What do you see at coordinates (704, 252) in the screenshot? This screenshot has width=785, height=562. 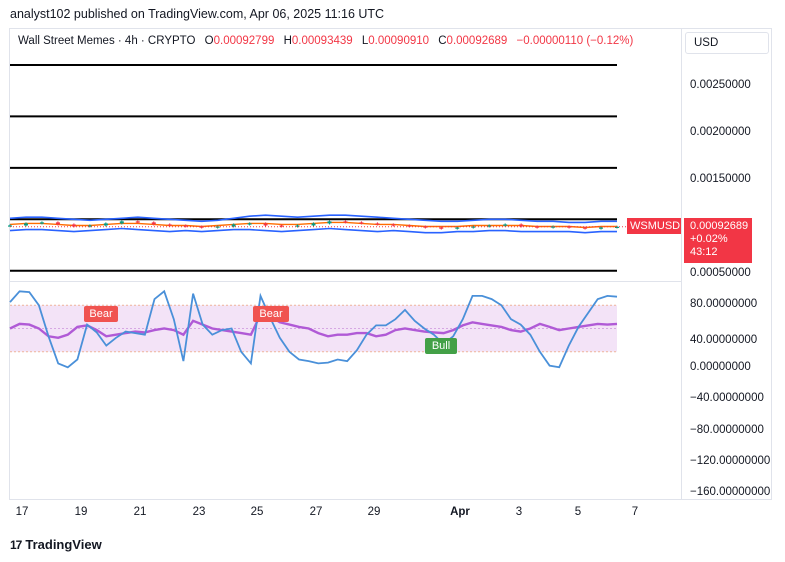 I see `price-tag-countdown: 43:12` at bounding box center [704, 252].